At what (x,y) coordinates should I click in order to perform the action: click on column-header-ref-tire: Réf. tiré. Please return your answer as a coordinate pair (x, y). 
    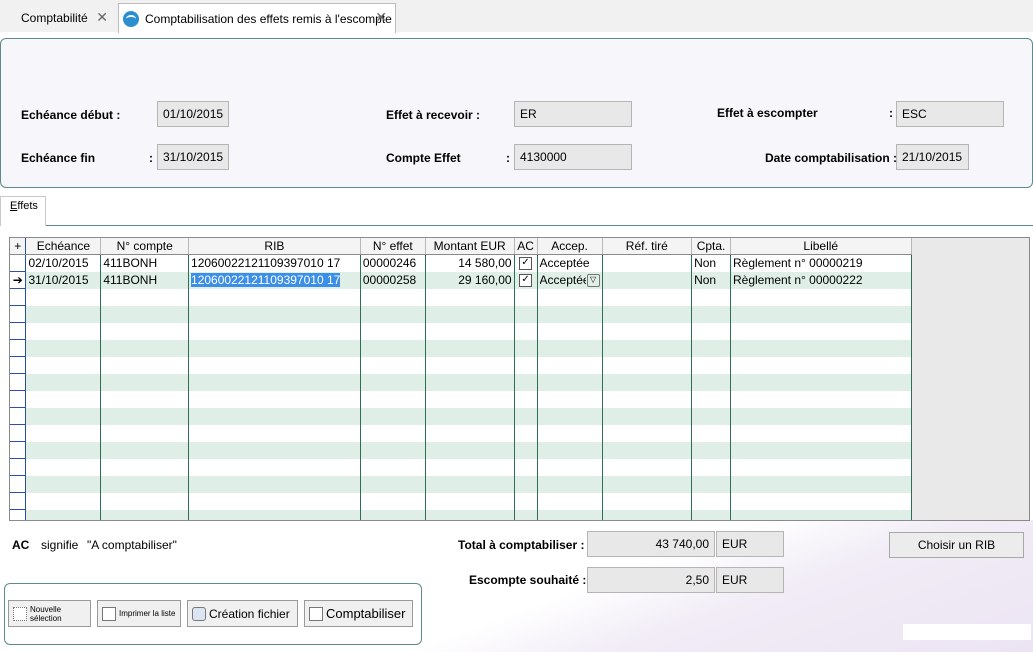
    Looking at the image, I should click on (647, 246).